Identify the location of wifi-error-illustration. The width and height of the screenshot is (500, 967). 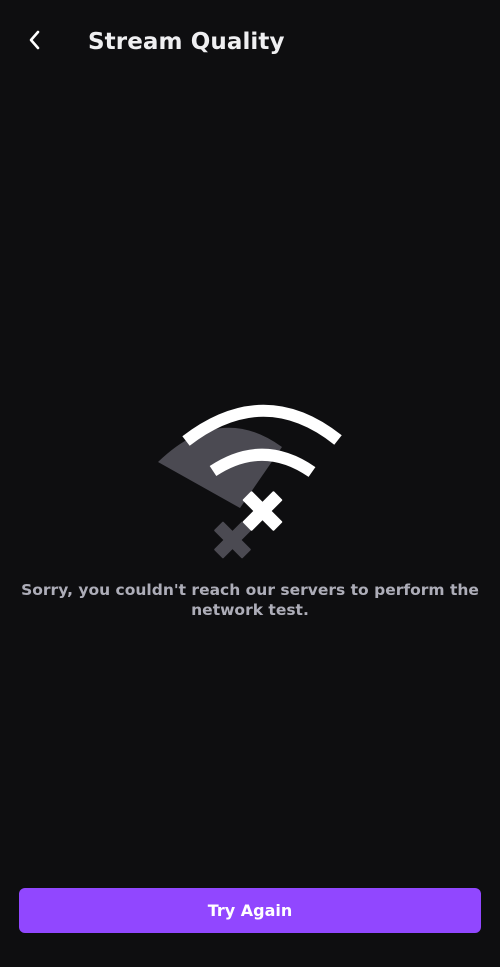
(250, 480).